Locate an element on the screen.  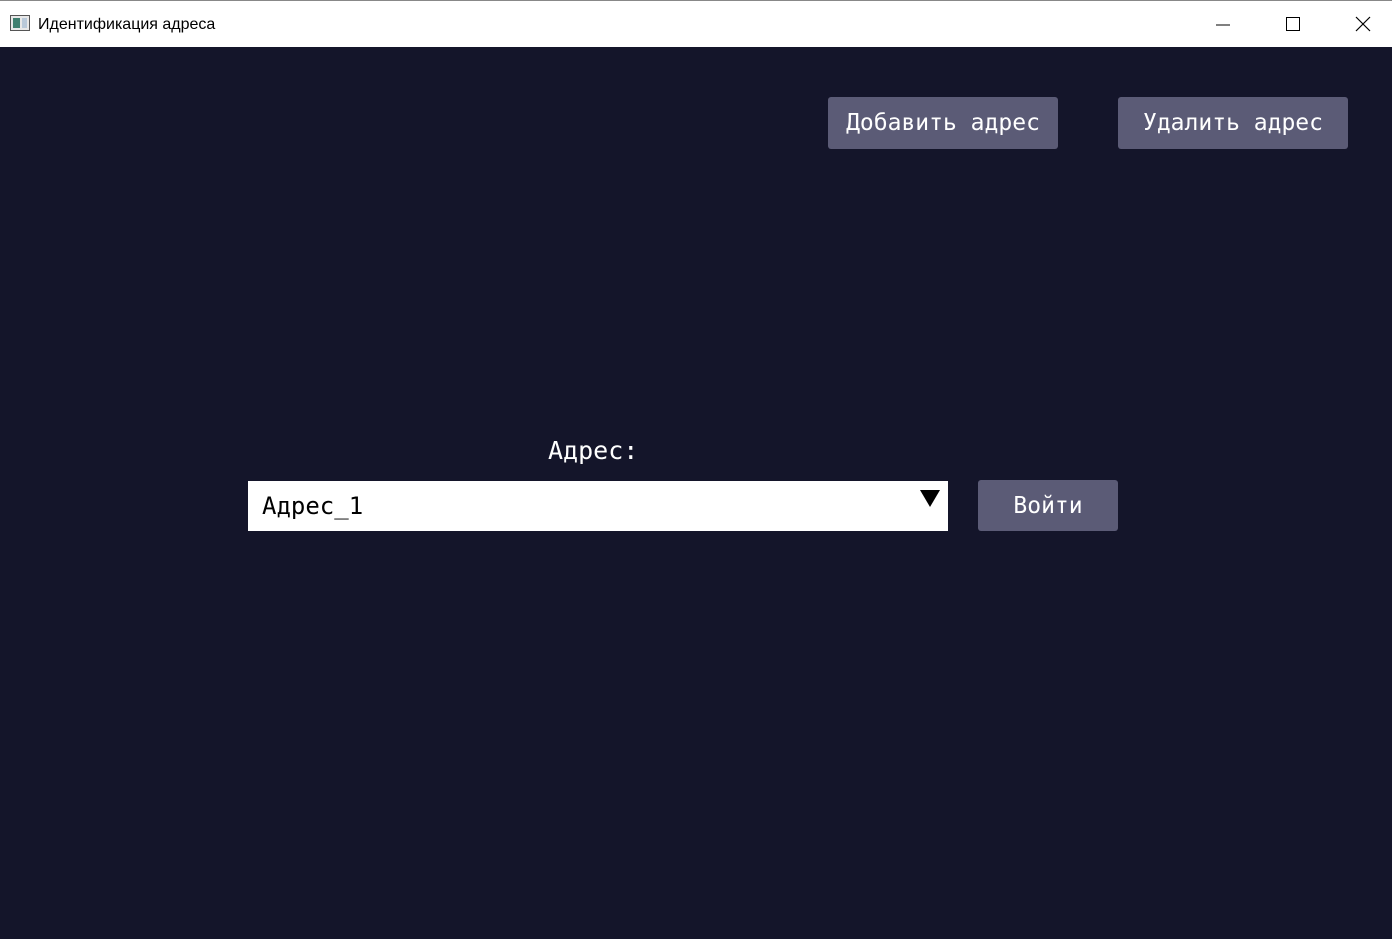
delete-address-button: Удалить адрес is located at coordinates (1233, 123).